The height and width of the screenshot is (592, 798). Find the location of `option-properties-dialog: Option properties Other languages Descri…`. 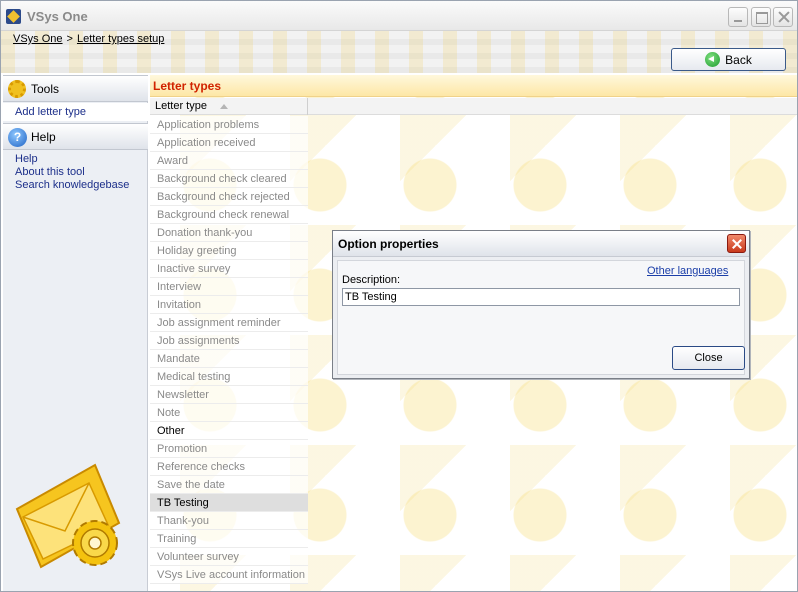

option-properties-dialog: Option properties Other languages Descri… is located at coordinates (541, 304).